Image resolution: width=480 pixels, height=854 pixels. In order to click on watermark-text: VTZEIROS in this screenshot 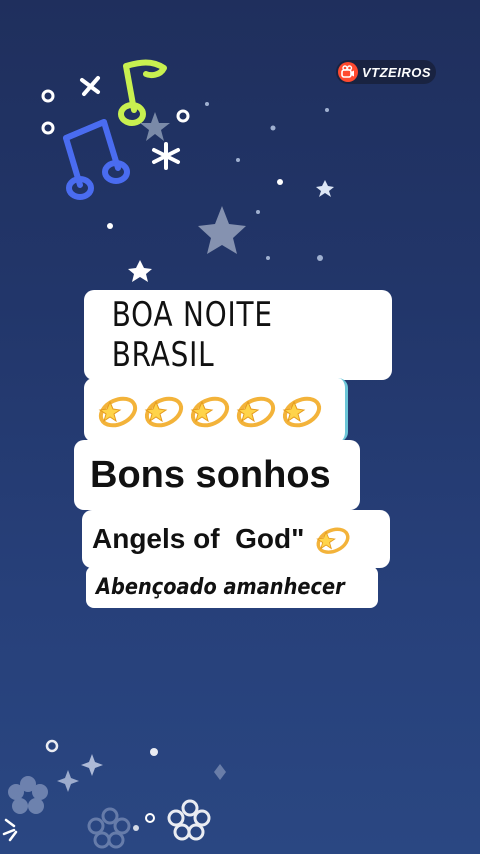, I will do `click(397, 72)`.